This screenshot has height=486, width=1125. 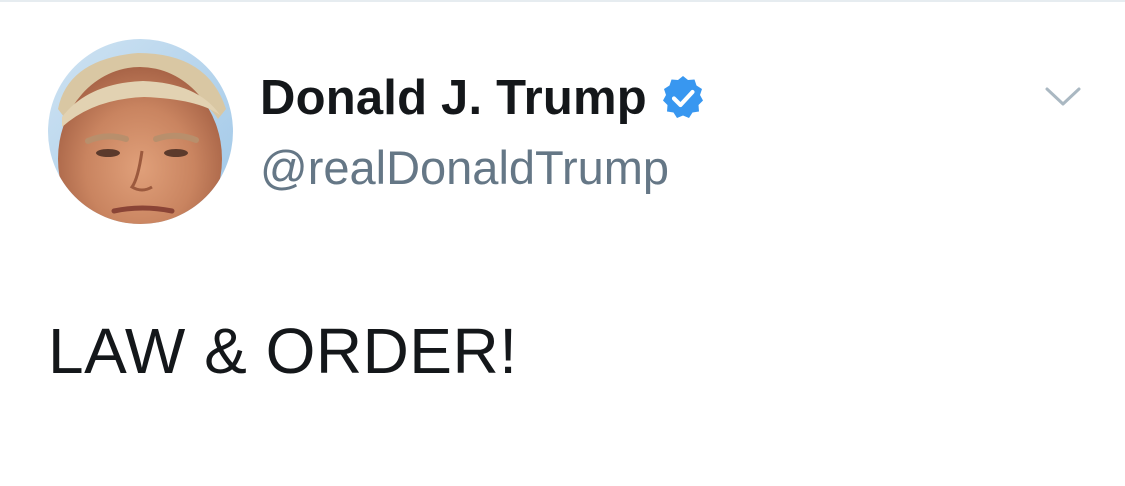 What do you see at coordinates (453, 98) in the screenshot?
I see `display-name: Donald J. Trump` at bounding box center [453, 98].